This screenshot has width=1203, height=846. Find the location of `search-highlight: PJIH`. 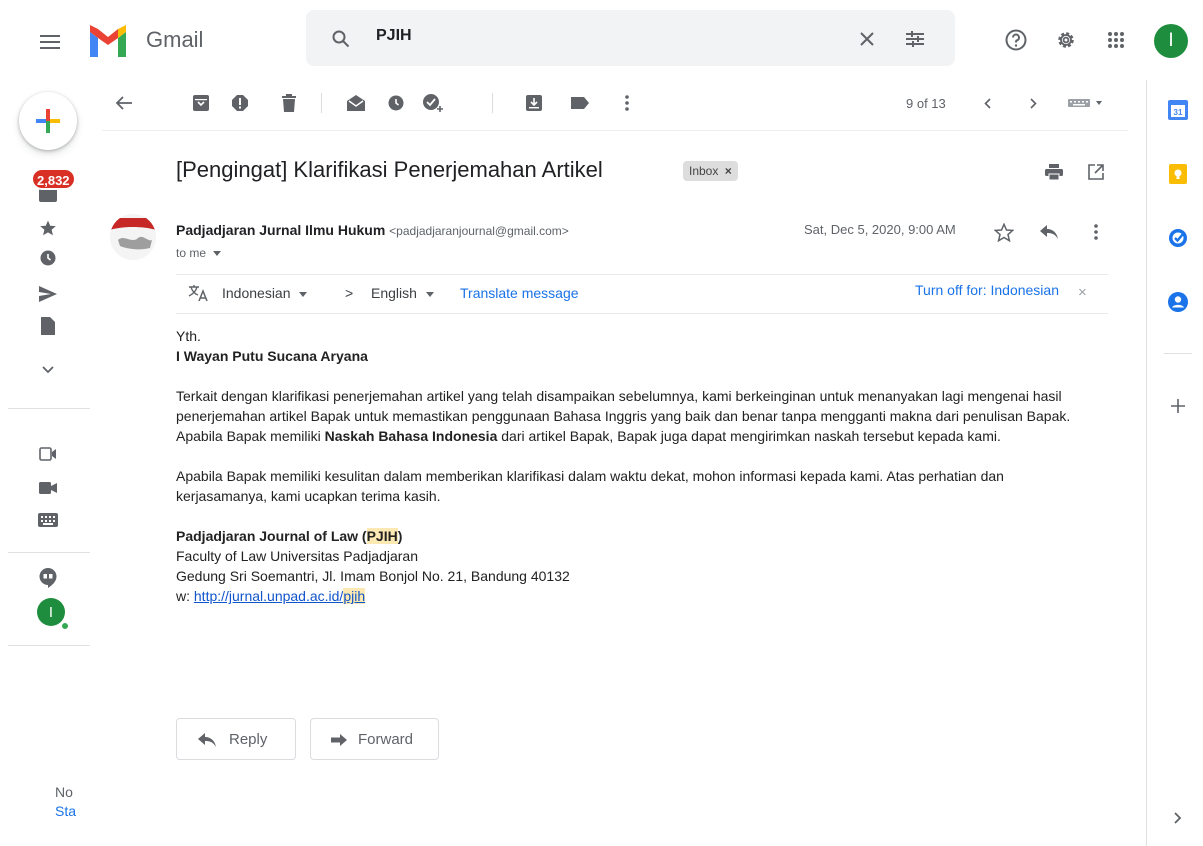

search-highlight: PJIH is located at coordinates (382, 536).